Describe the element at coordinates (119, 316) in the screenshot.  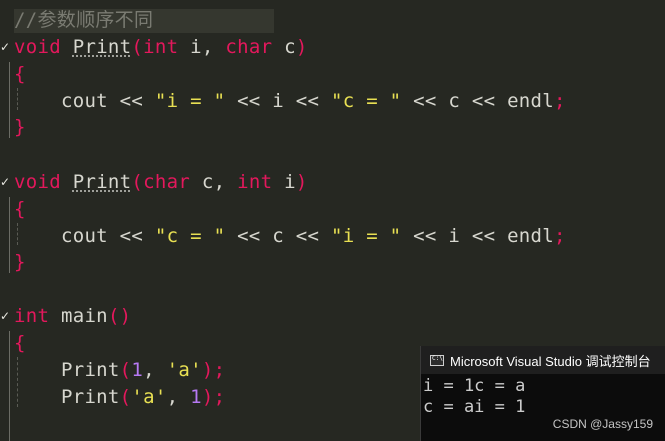
I see `paren: ()` at that location.